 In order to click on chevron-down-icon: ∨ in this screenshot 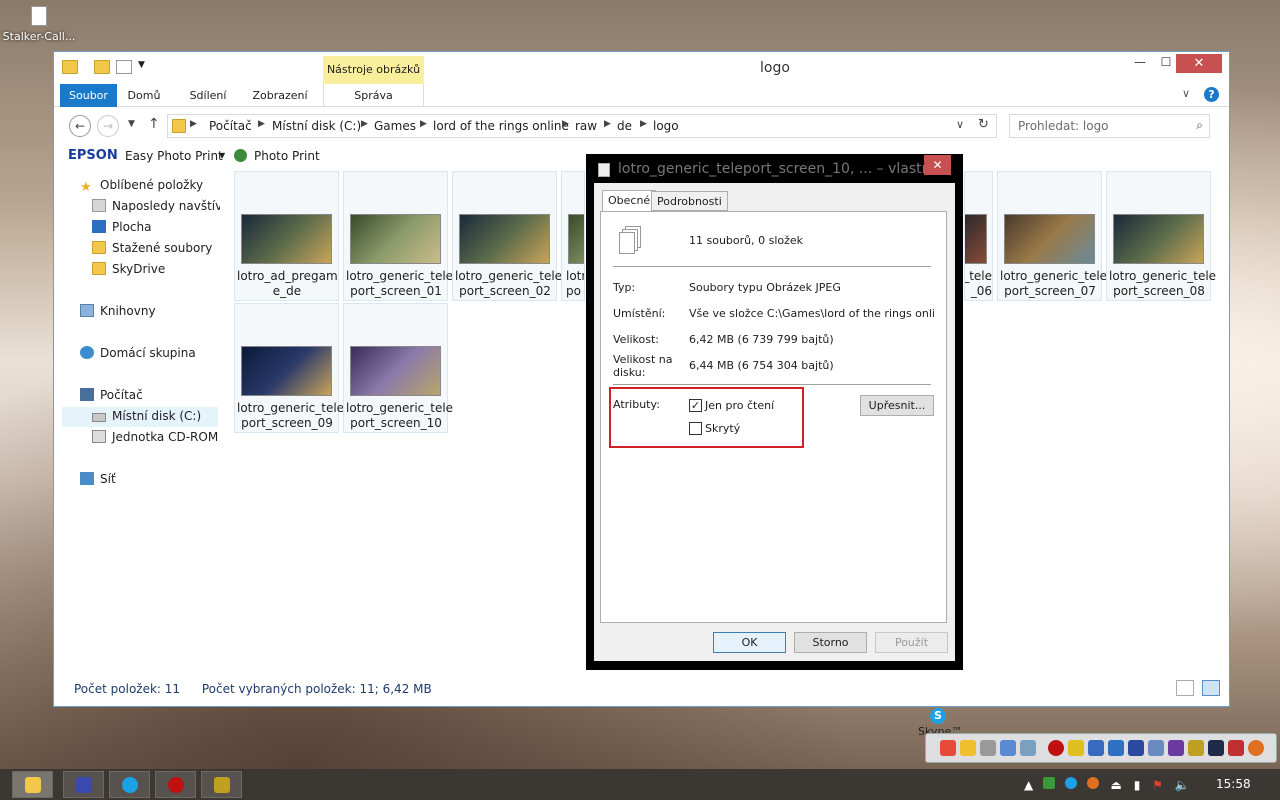, I will do `click(960, 124)`.